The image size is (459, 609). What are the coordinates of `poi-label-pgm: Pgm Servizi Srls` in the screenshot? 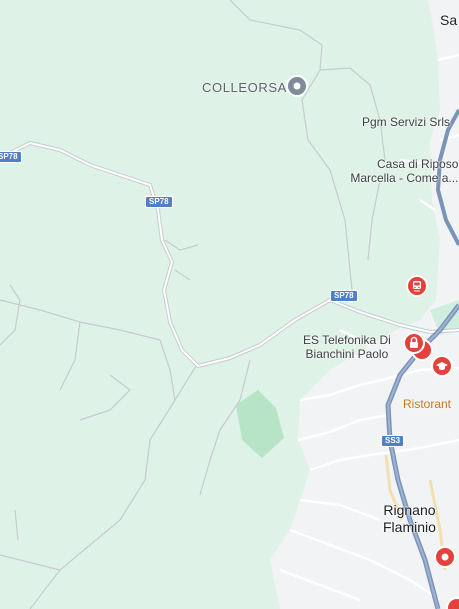 It's located at (406, 122).